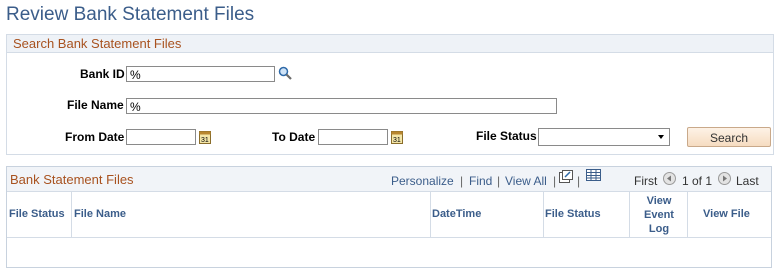 This screenshot has width=783, height=278. I want to click on last-label: Last, so click(747, 181).